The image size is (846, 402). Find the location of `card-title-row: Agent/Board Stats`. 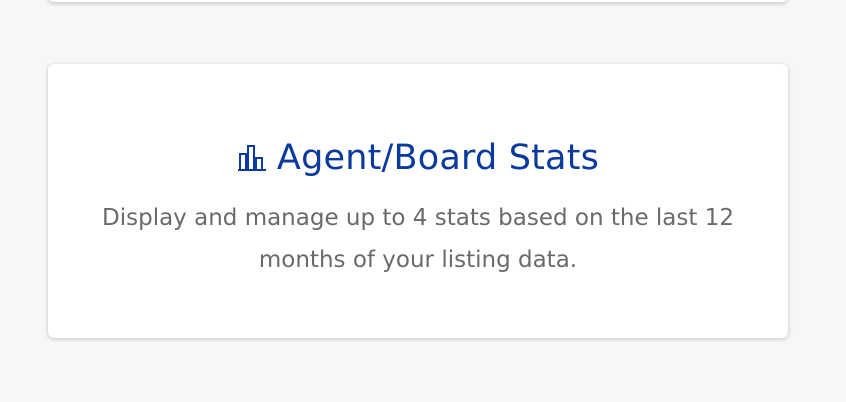

card-title-row: Agent/Board Stats is located at coordinates (418, 158).